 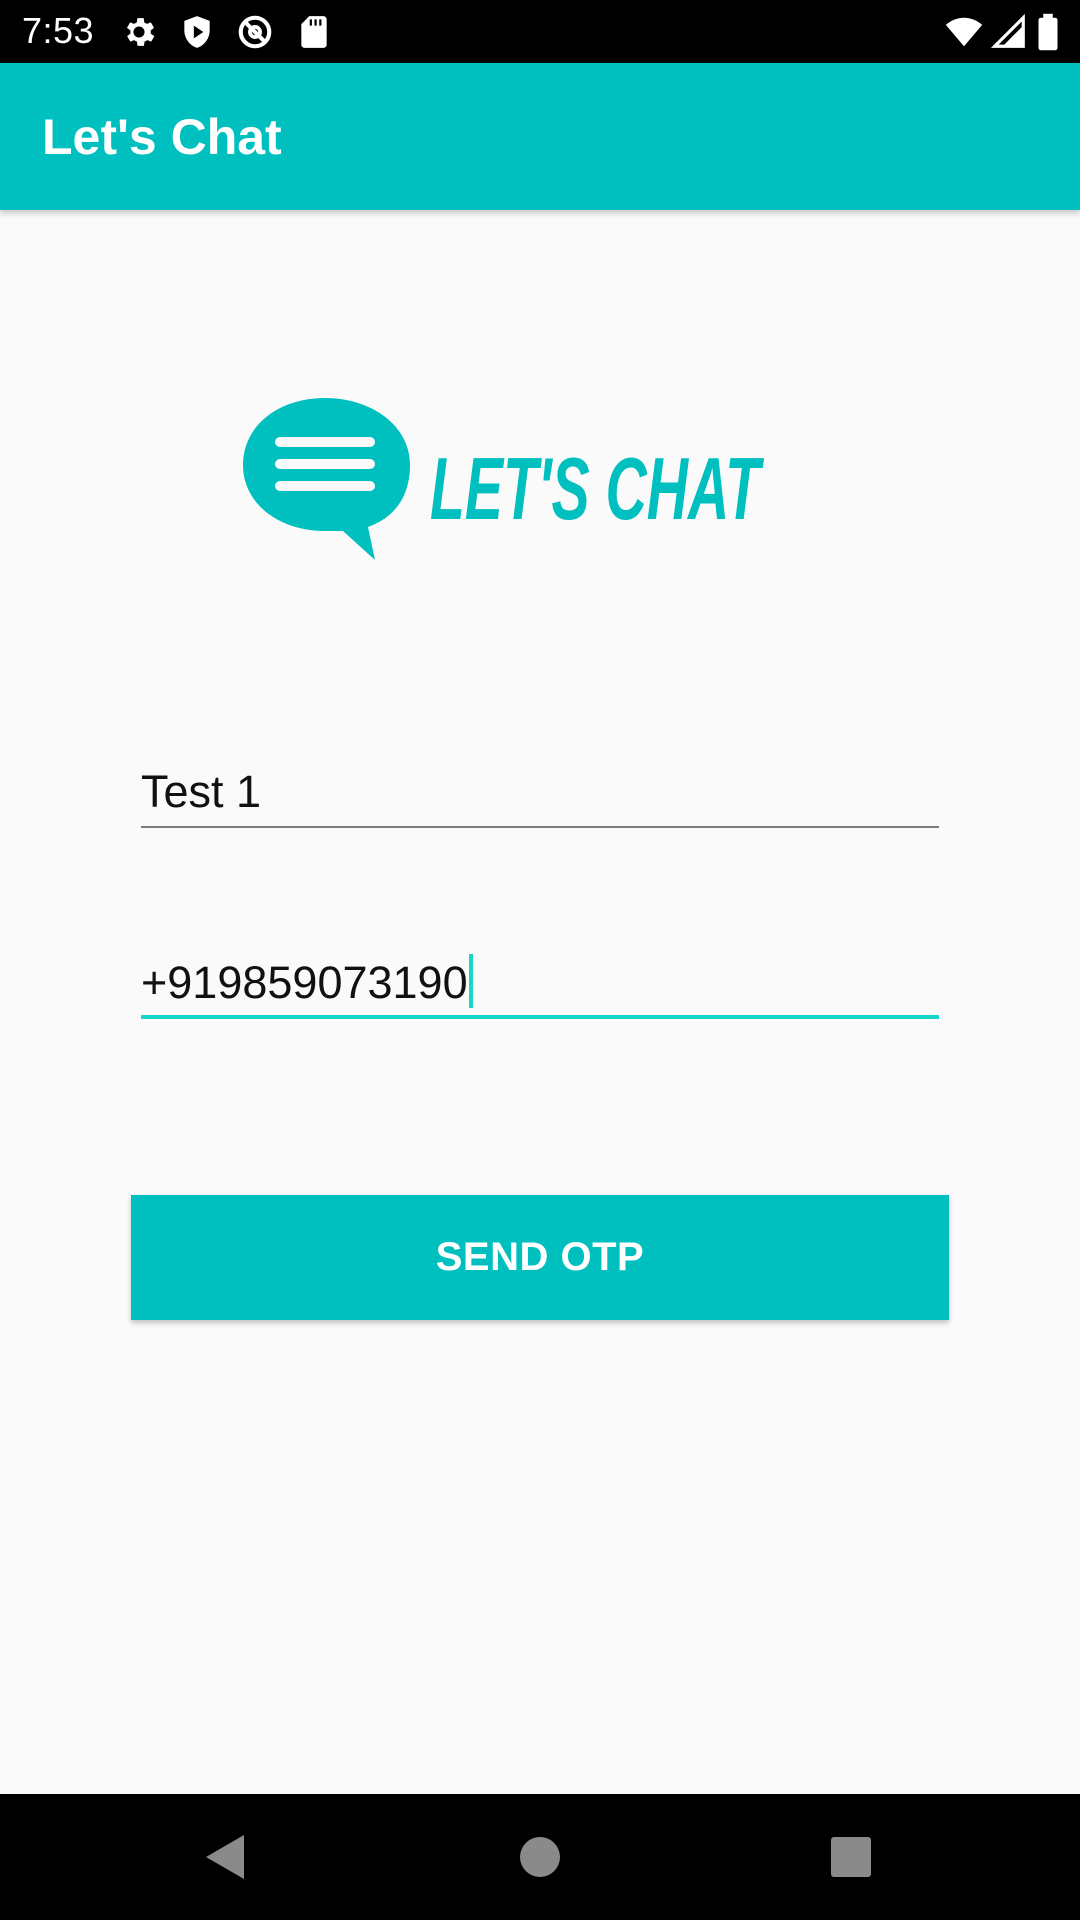 What do you see at coordinates (540, 1257) in the screenshot?
I see `send-otp-button: SEND OTP` at bounding box center [540, 1257].